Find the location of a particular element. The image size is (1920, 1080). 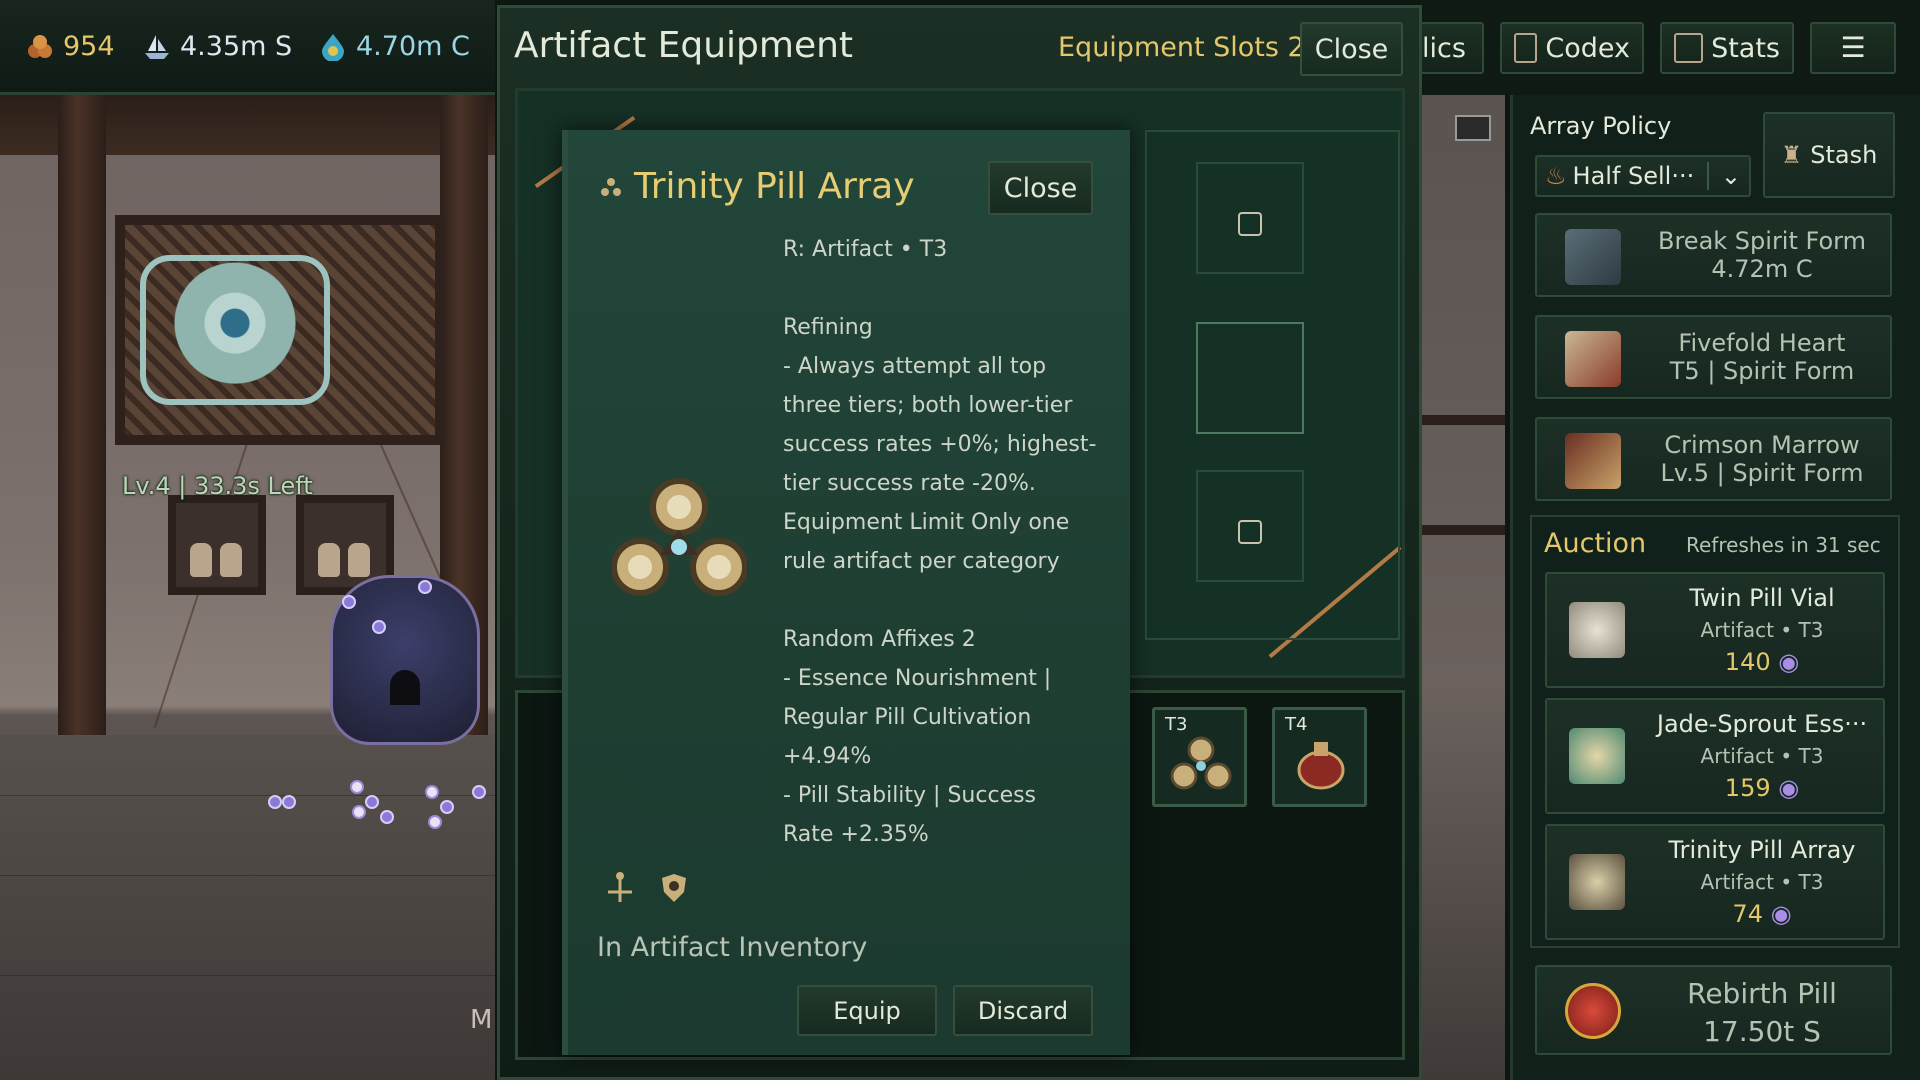

tooltip-close-button: Close is located at coordinates (1040, 188).